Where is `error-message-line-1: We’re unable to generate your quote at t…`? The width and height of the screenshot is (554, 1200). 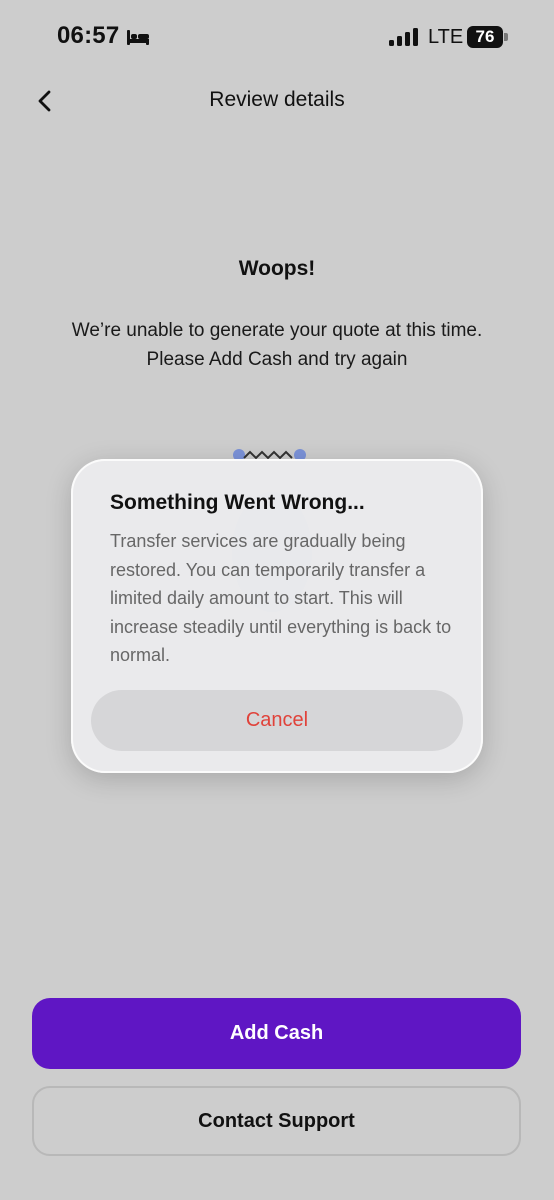
error-message-line-1: We’re unable to generate your quote at t… is located at coordinates (277, 330).